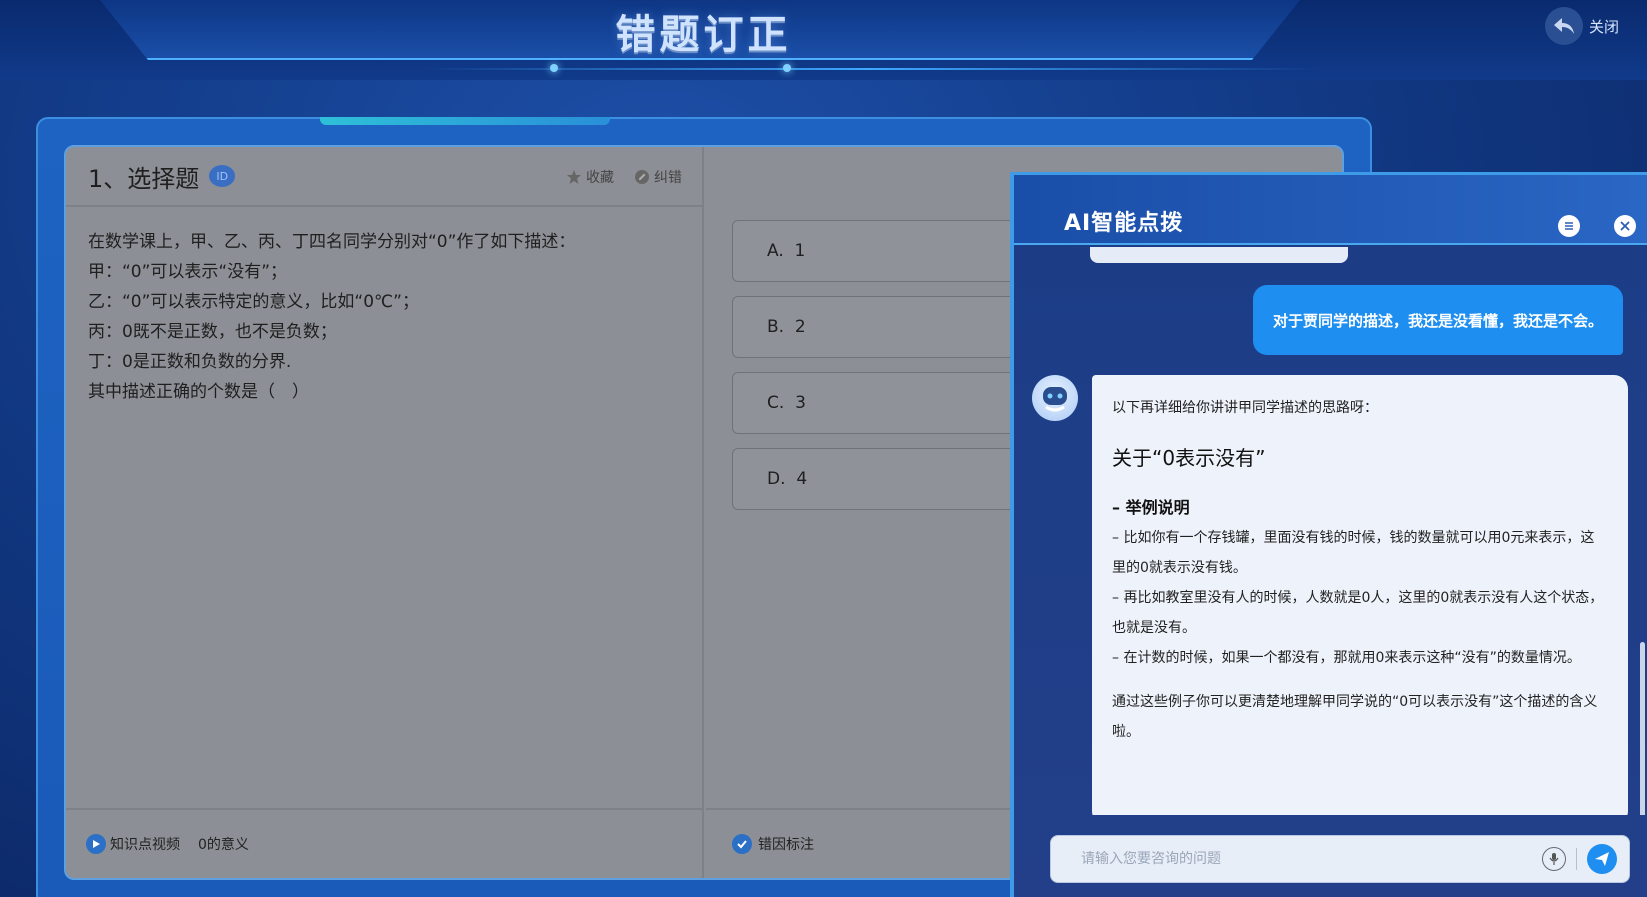  What do you see at coordinates (96, 844) in the screenshot?
I see `play-icon` at bounding box center [96, 844].